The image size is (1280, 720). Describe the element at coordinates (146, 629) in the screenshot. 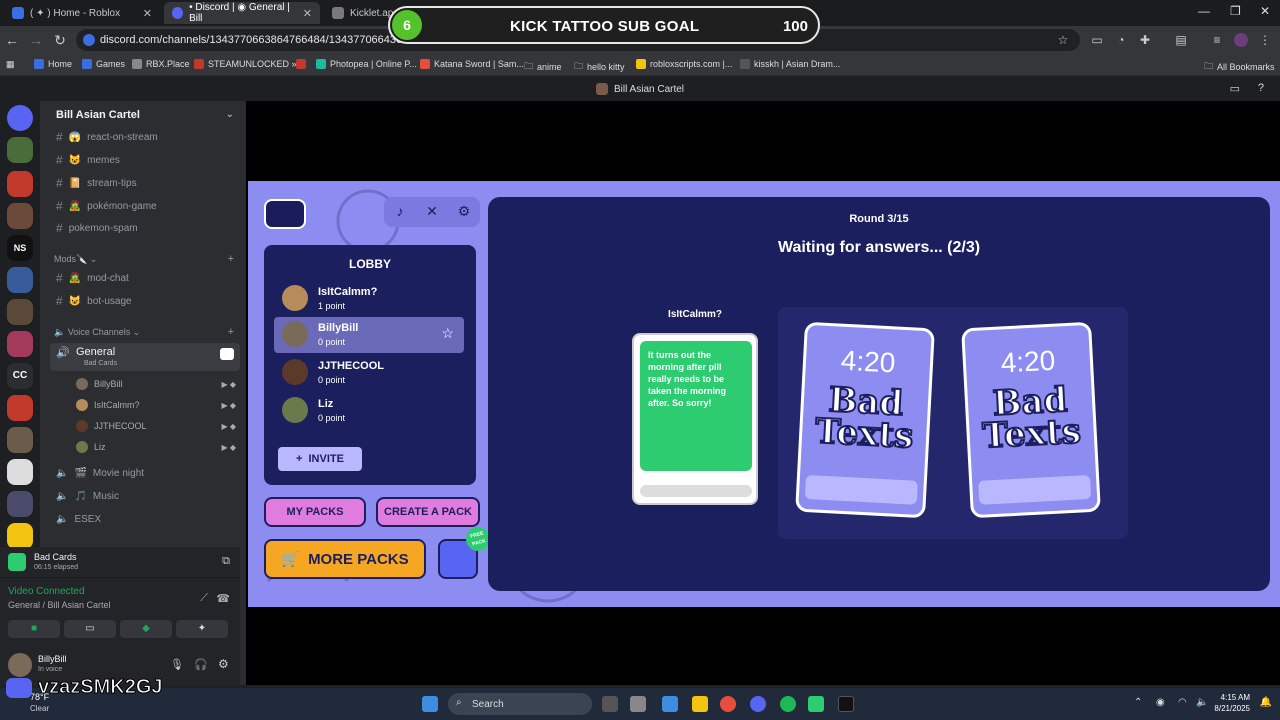

I see `activity-button: ◆` at that location.